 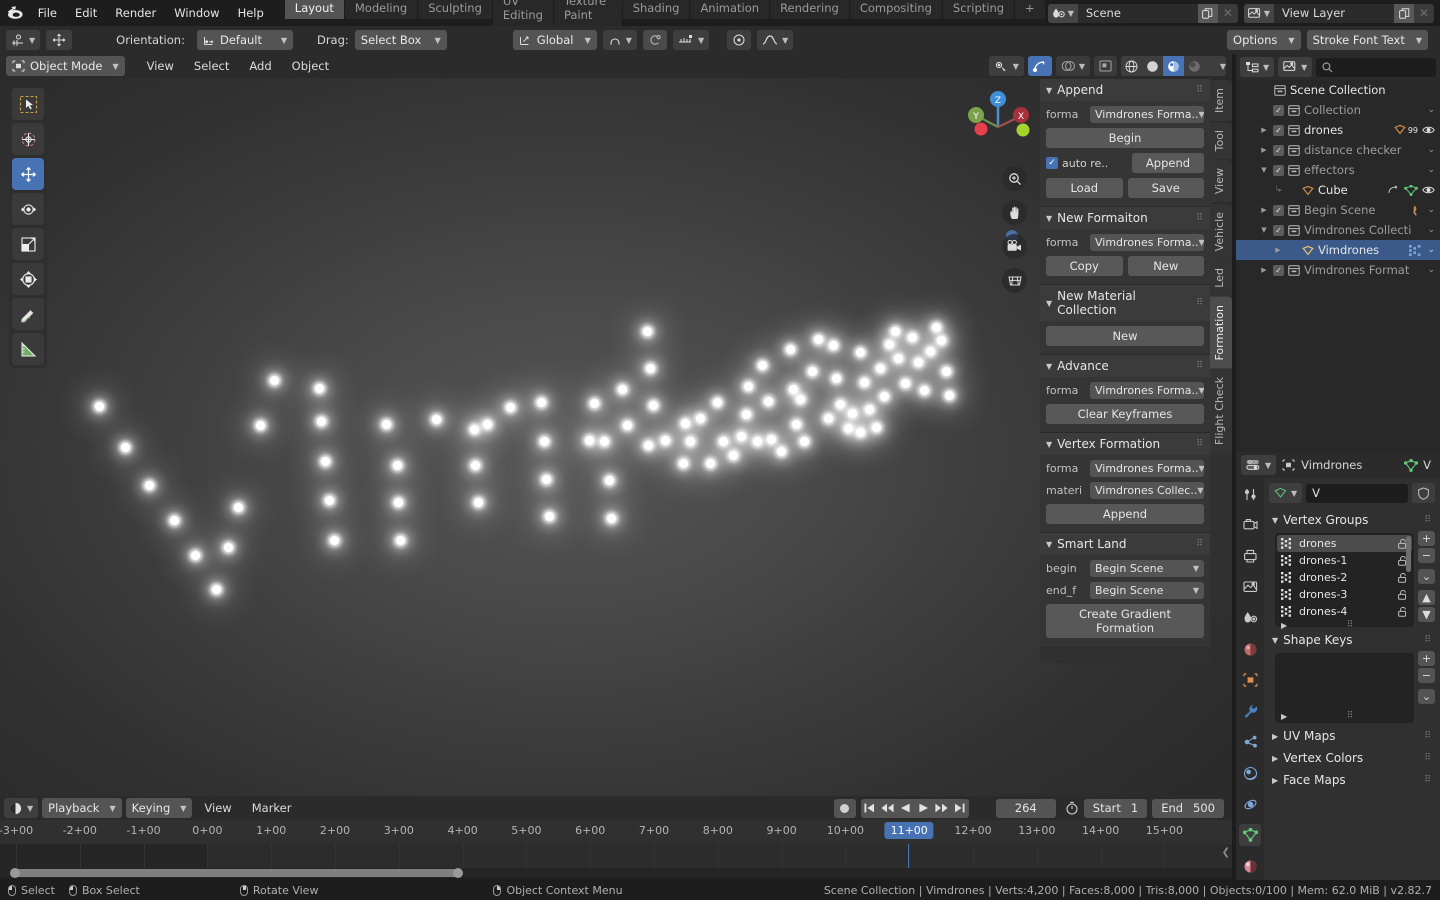 What do you see at coordinates (1426, 555) in the screenshot?
I see `remove-vertex-group-button: −` at bounding box center [1426, 555].